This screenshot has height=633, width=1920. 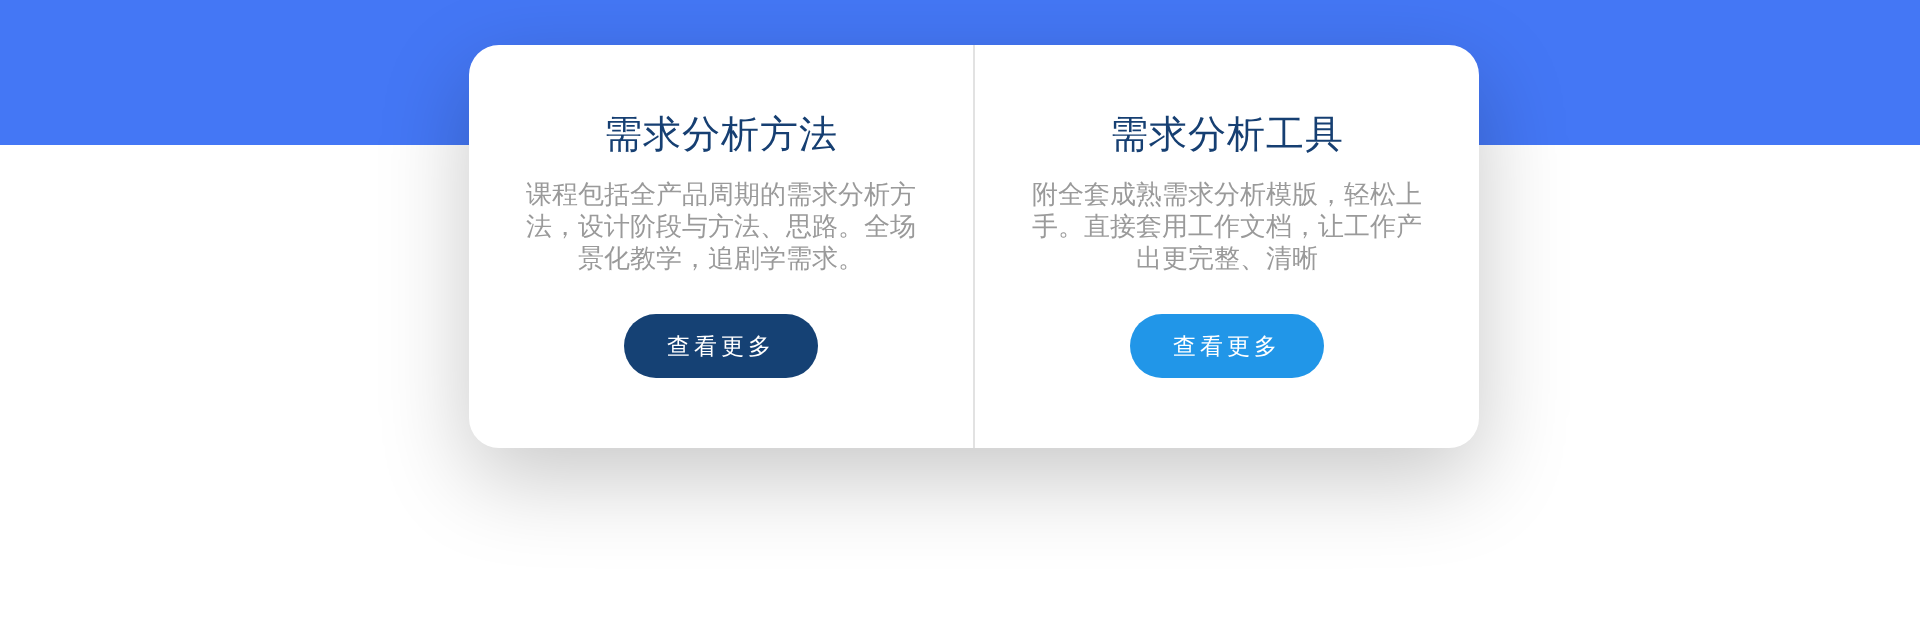 What do you see at coordinates (1227, 226) in the screenshot?
I see `card-description: 附全套成熟需求分析模版，轻松上手。直接套用工作文档，让工作产出更完整、清晰` at bounding box center [1227, 226].